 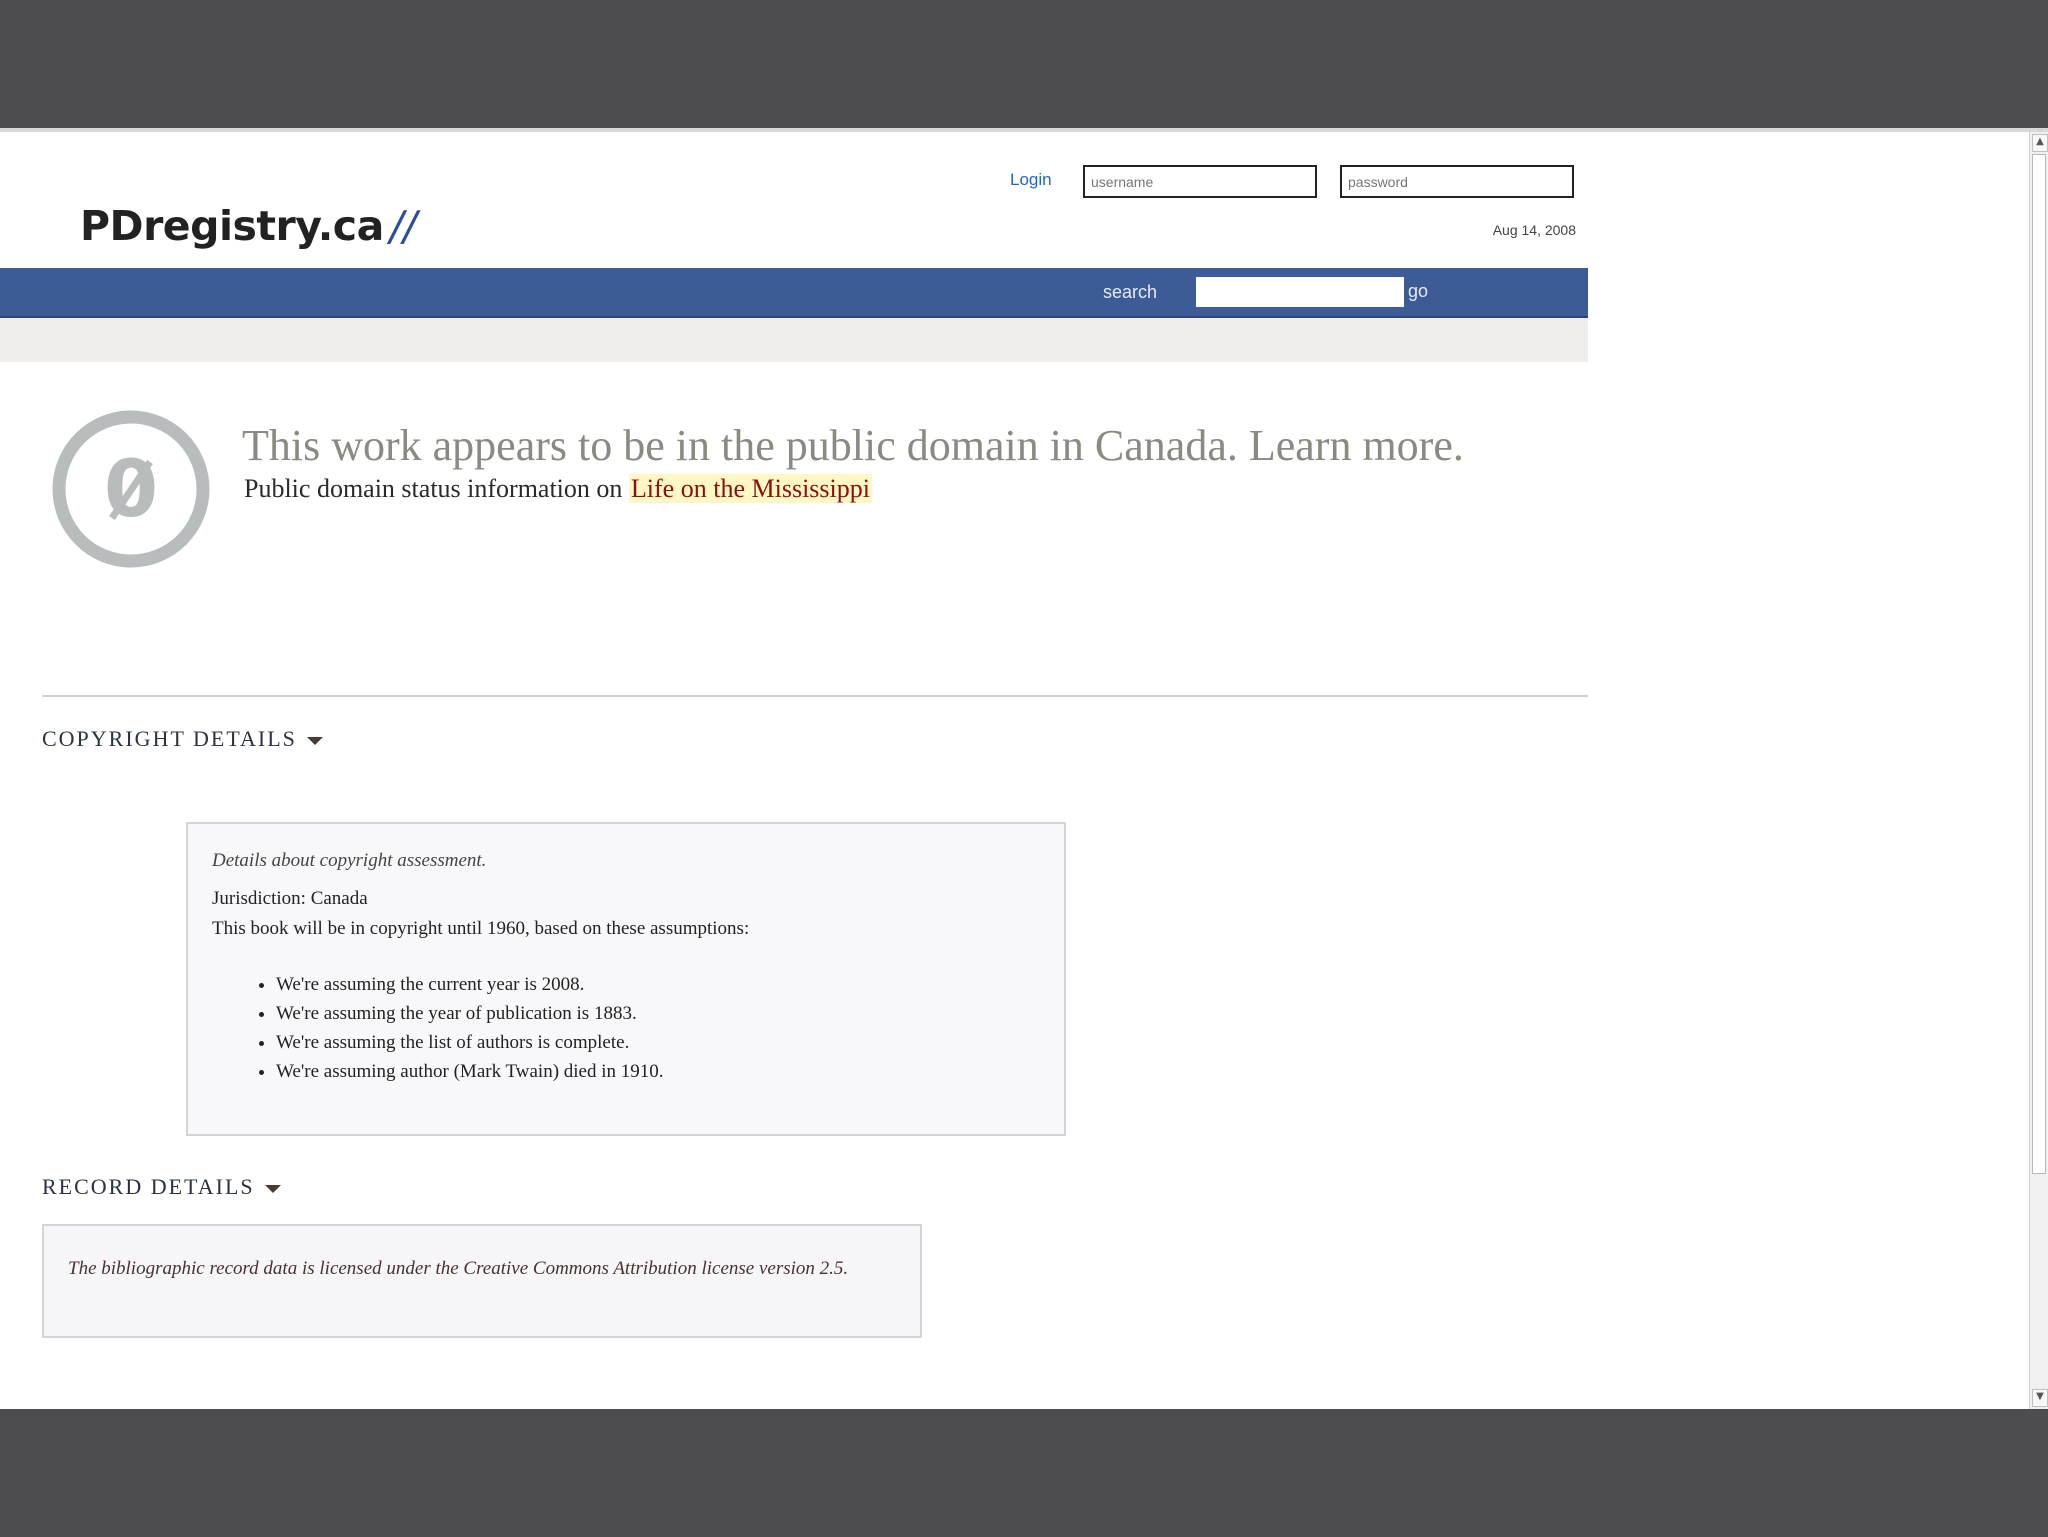 What do you see at coordinates (2040, 1398) in the screenshot?
I see `scroll-down-arrow-icon: ▼` at bounding box center [2040, 1398].